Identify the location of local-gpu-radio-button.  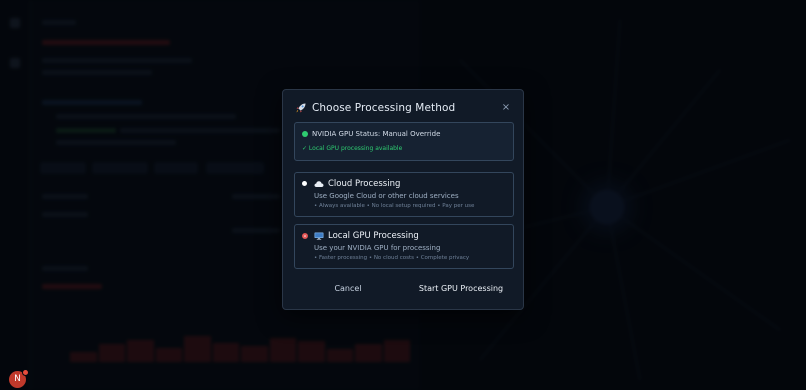
(305, 236).